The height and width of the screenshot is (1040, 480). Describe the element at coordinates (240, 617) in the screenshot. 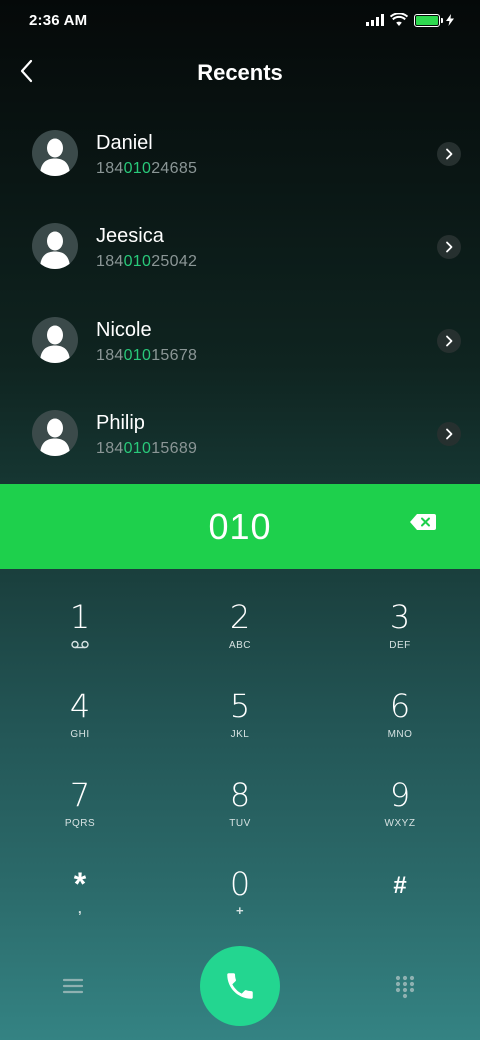

I see `key-digit: 2` at that location.